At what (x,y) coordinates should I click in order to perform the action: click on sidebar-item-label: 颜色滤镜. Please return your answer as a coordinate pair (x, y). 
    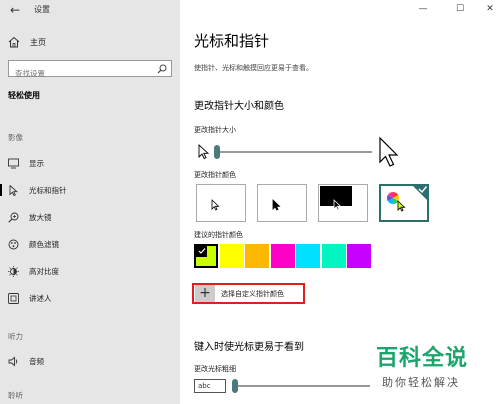
    Looking at the image, I should click on (44, 244).